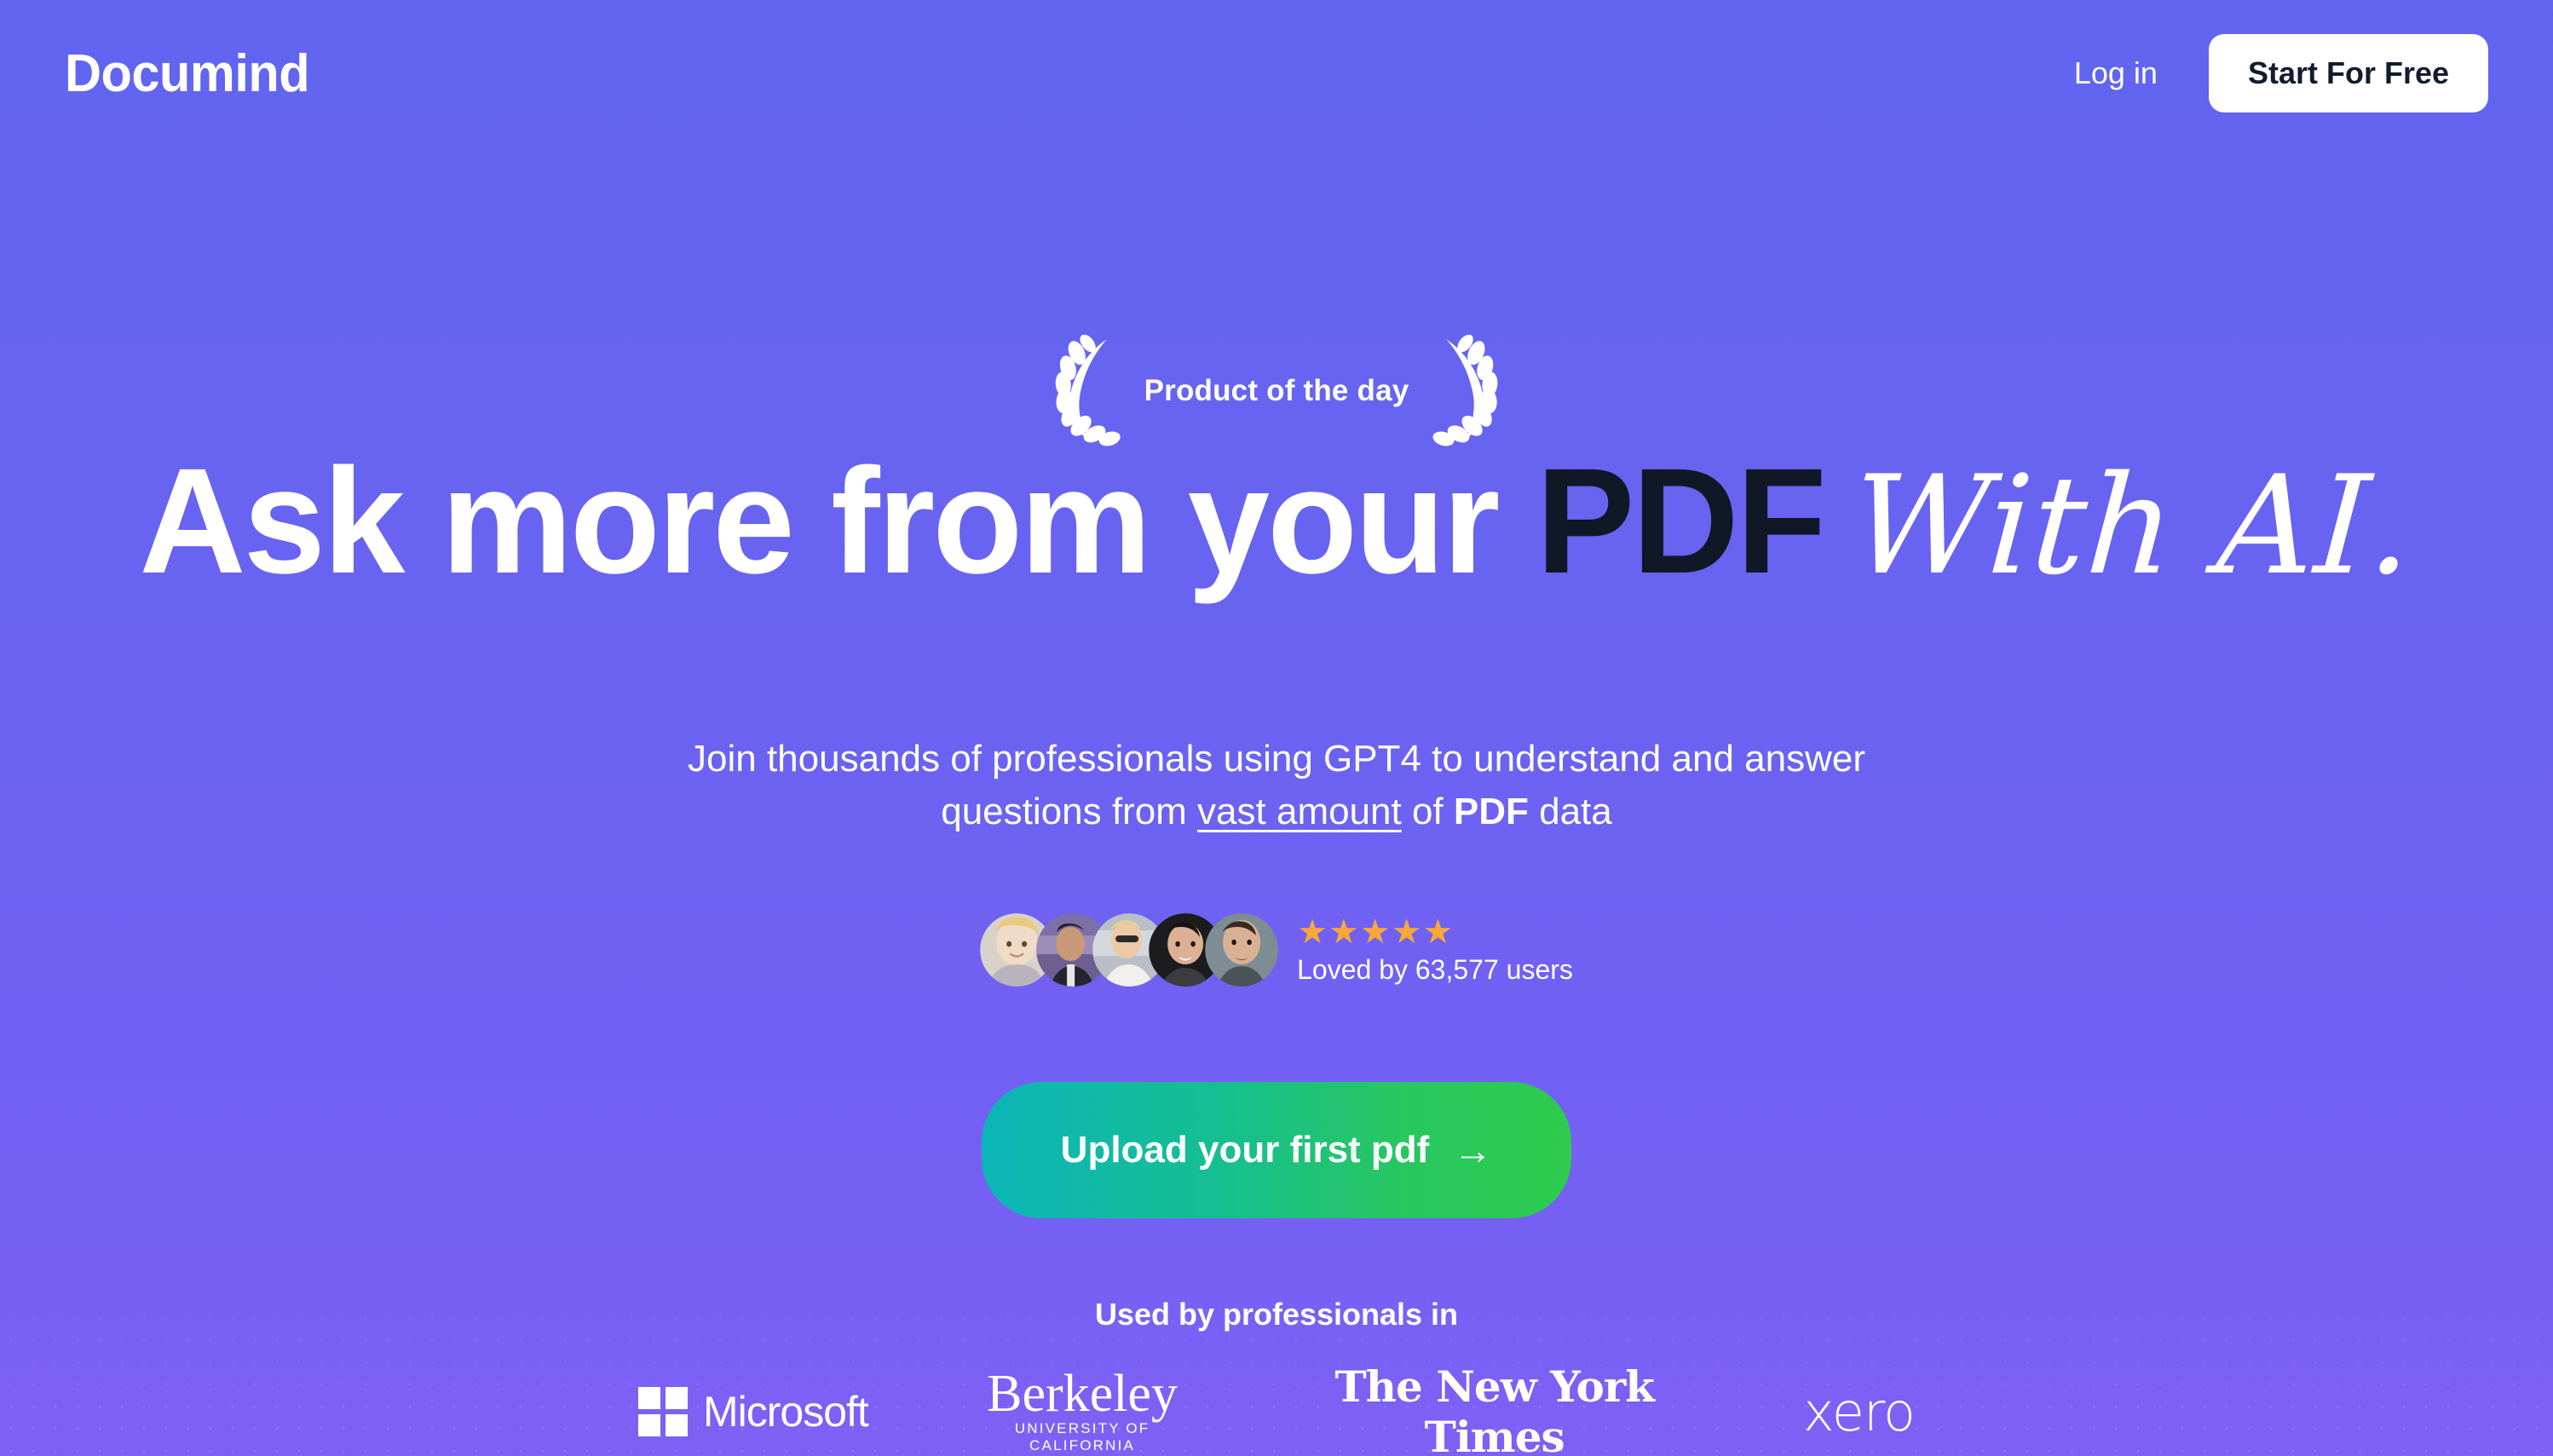 The image size is (2553, 1456). I want to click on subhead-prefix: questions from, so click(1069, 812).